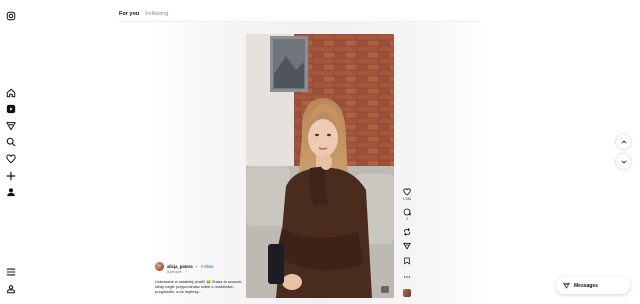  Describe the element at coordinates (156, 14) in the screenshot. I see `tab-following: Following` at that location.